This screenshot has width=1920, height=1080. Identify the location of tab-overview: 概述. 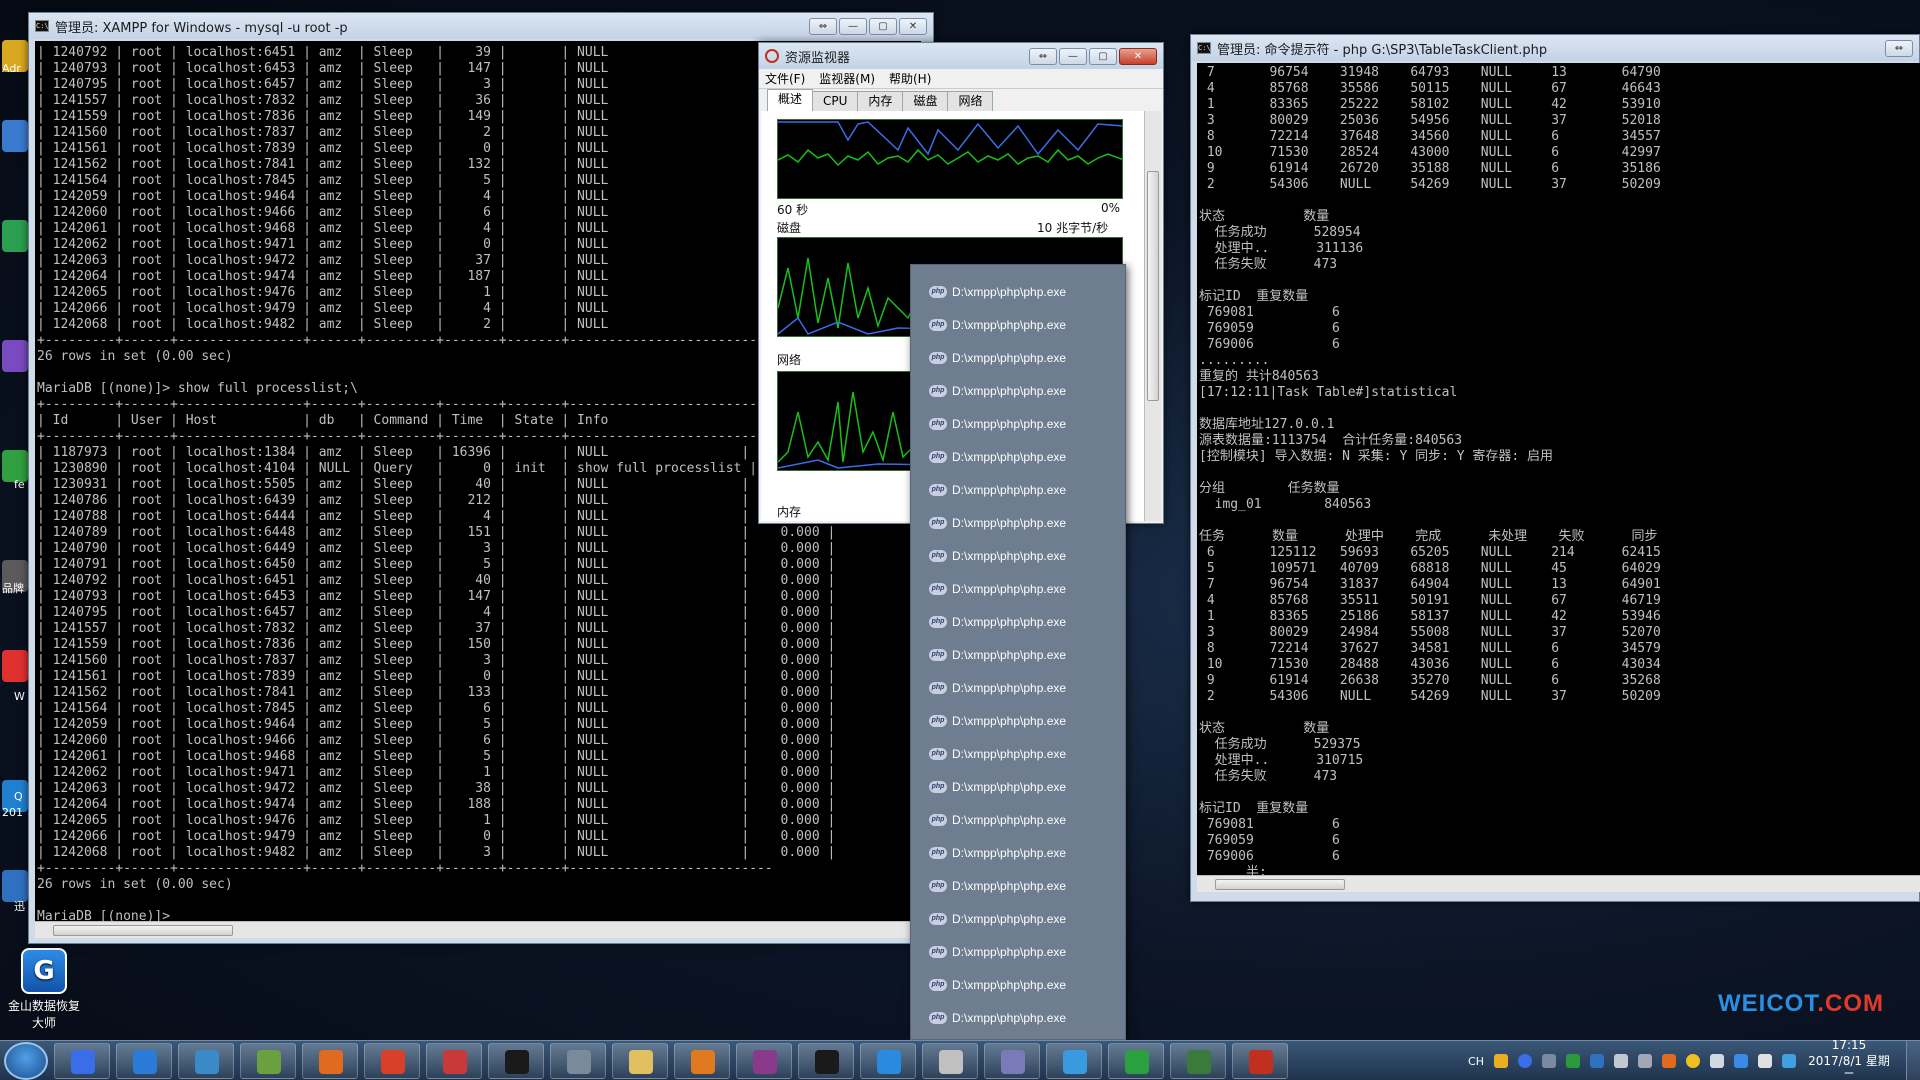
(790, 100).